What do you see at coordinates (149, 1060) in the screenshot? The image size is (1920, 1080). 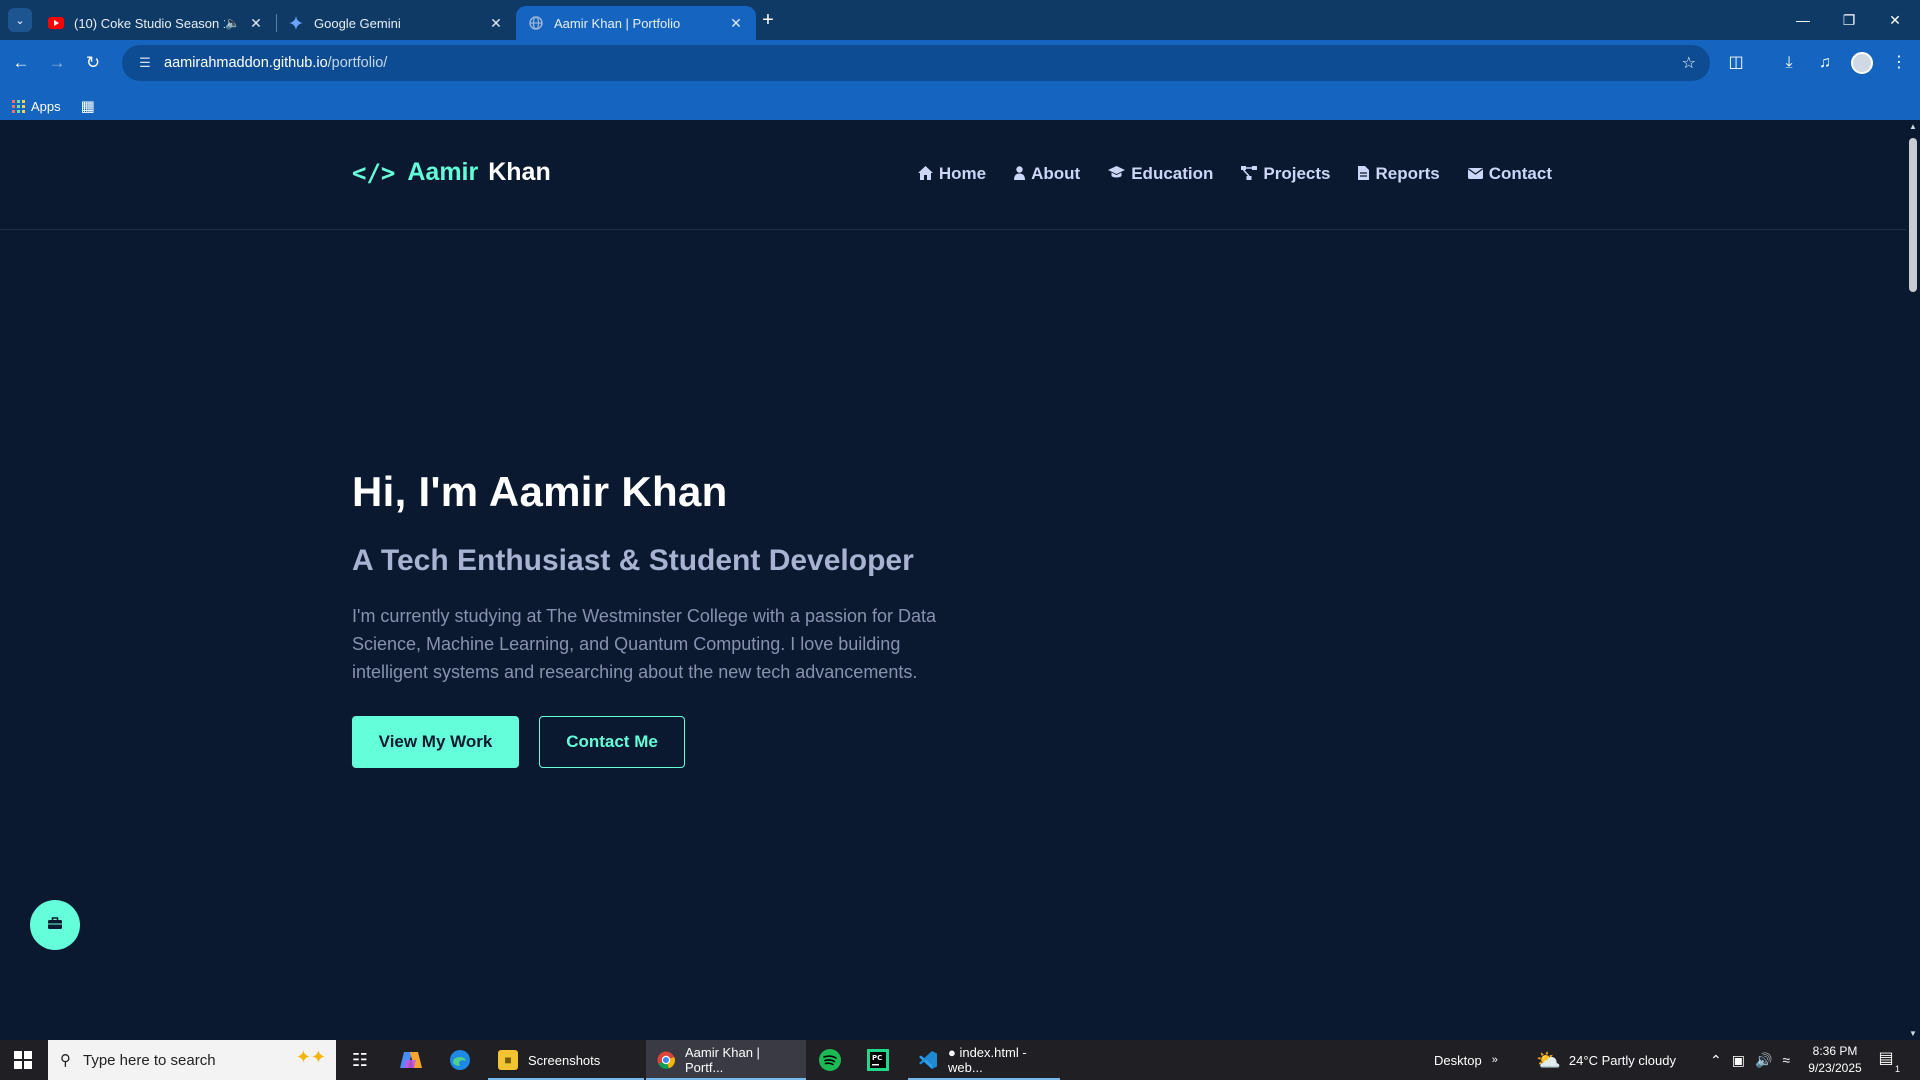 I see `search-placeholder: Type here to search` at bounding box center [149, 1060].